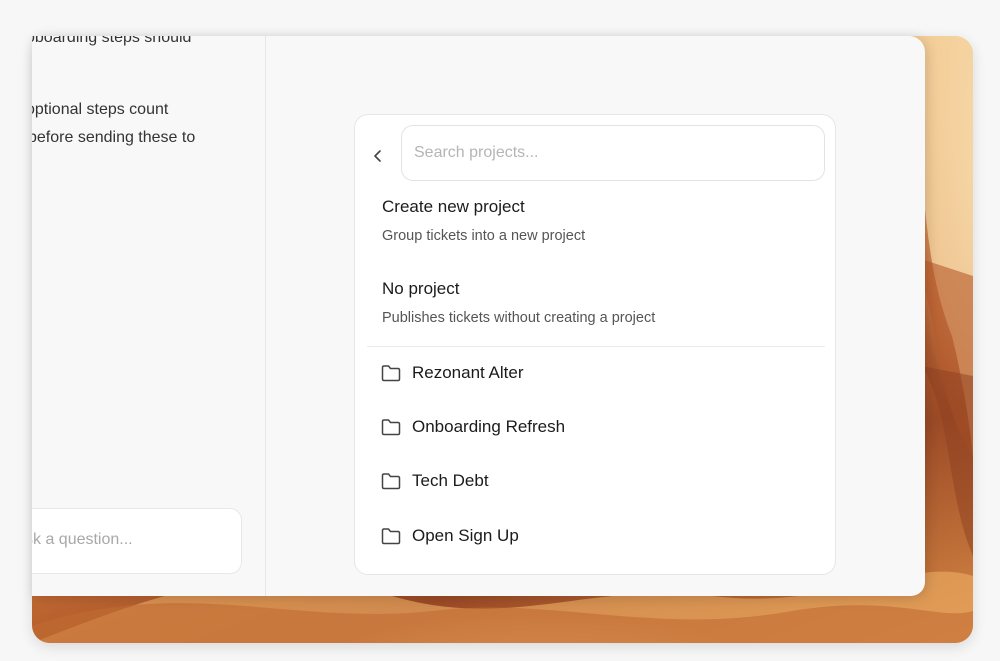 This screenshot has width=1000, height=661. What do you see at coordinates (453, 206) in the screenshot?
I see `option-title: Create new project` at bounding box center [453, 206].